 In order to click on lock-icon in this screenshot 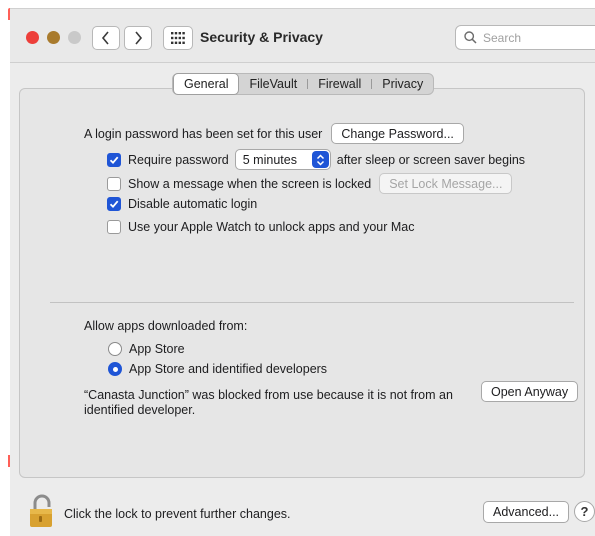, I will do `click(41, 510)`.